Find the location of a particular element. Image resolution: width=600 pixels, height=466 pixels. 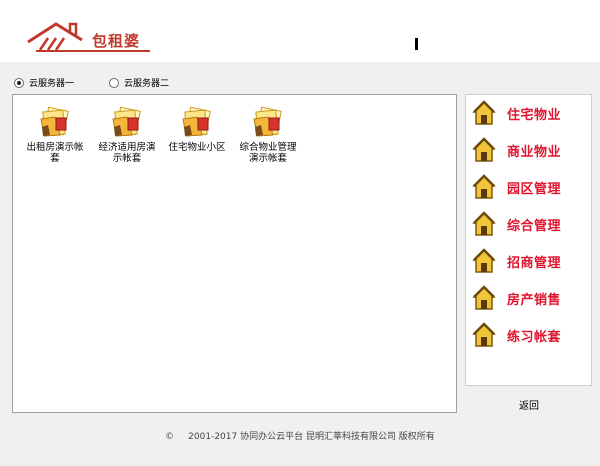

menu-item-label: 住宅物业 is located at coordinates (534, 115).